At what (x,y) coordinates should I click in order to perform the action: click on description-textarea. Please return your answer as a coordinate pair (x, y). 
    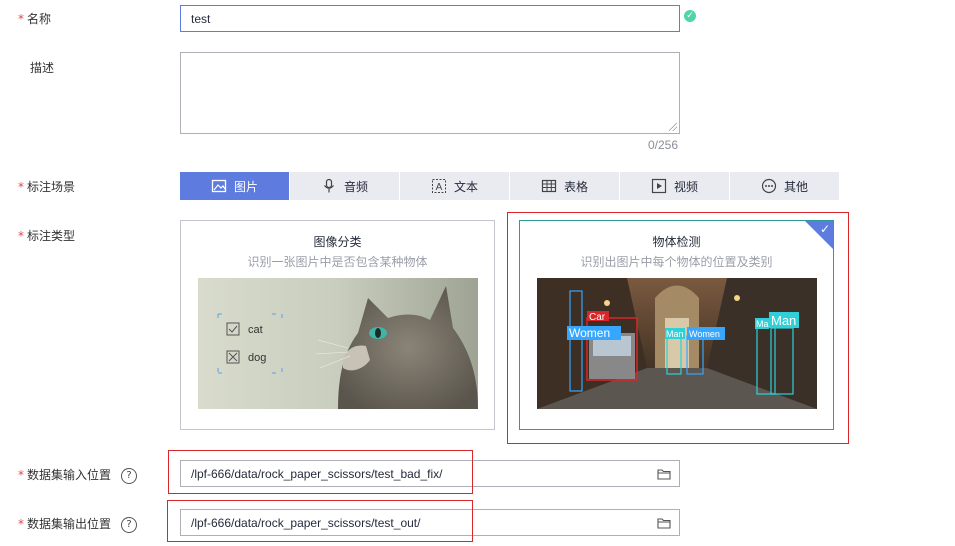
    Looking at the image, I should click on (430, 93).